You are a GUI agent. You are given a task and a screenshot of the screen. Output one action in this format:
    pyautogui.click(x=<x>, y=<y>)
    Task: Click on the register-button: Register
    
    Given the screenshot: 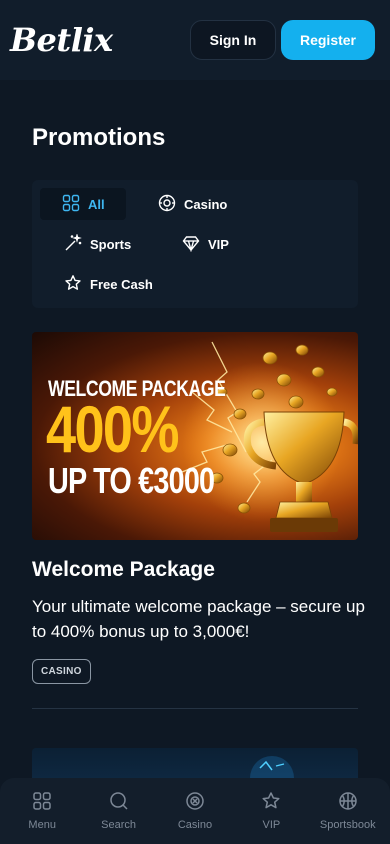 What is the action you would take?
    pyautogui.click(x=328, y=40)
    